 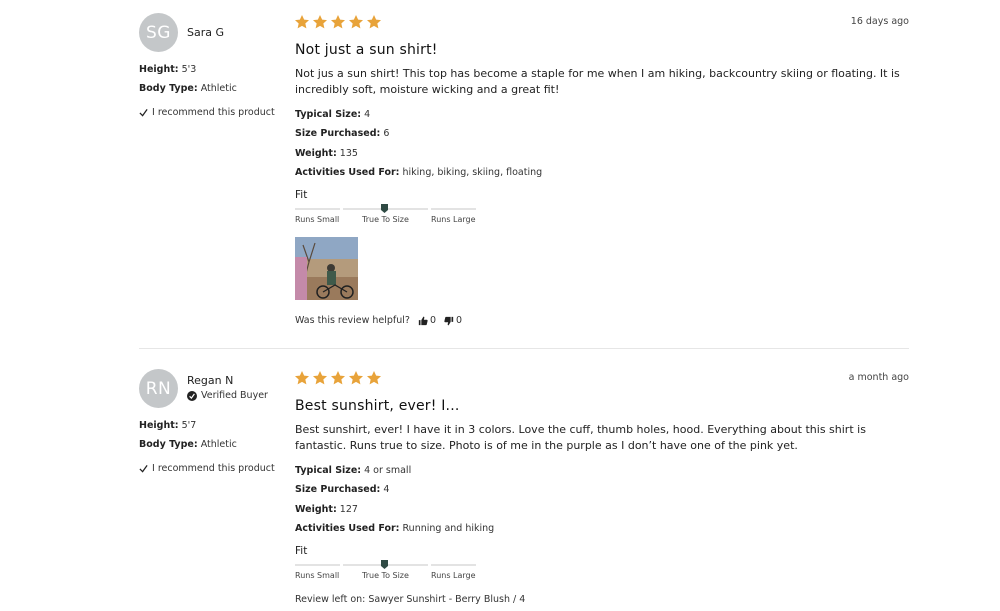 I want to click on helpful-label: Was this review helpful?, so click(x=352, y=320).